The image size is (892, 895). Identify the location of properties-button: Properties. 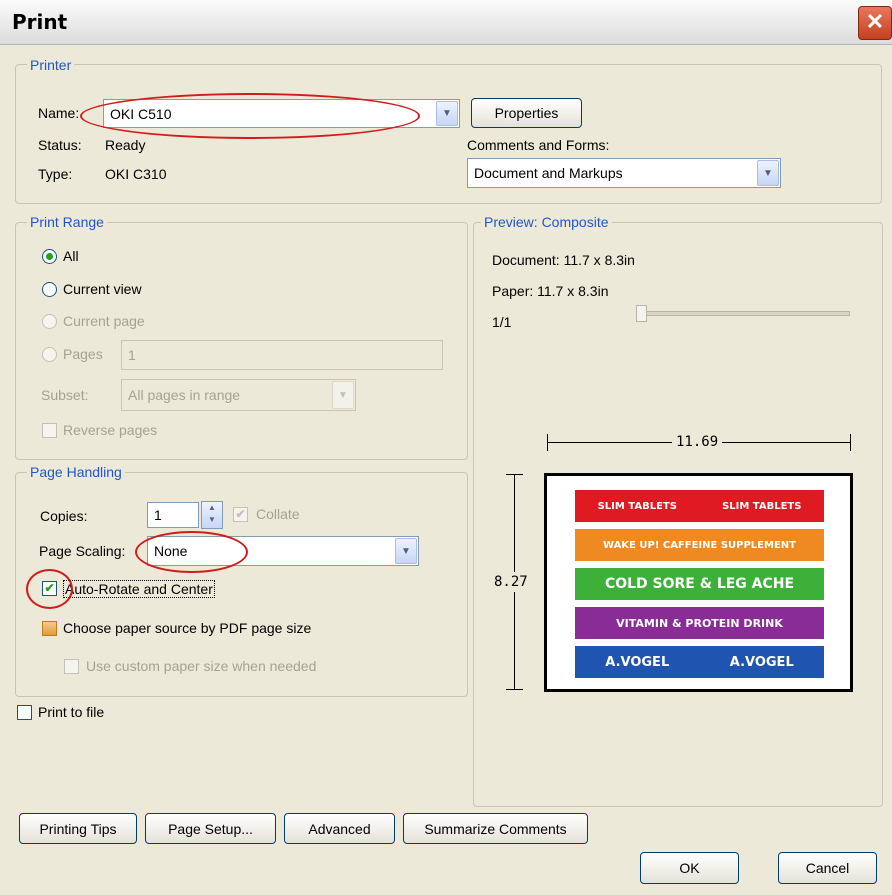
(526, 113).